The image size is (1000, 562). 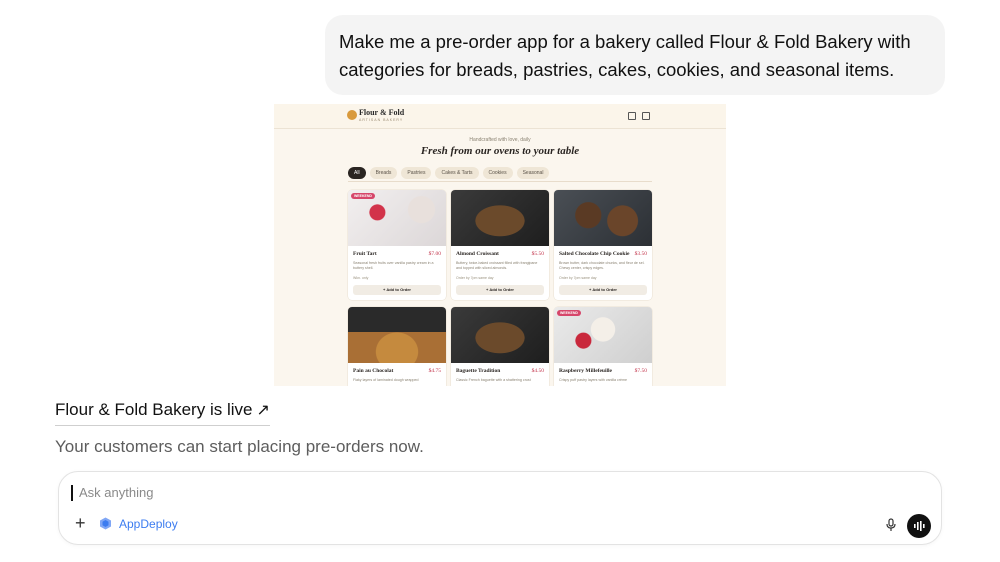 What do you see at coordinates (357, 173) in the screenshot?
I see `tab-all: All` at bounding box center [357, 173].